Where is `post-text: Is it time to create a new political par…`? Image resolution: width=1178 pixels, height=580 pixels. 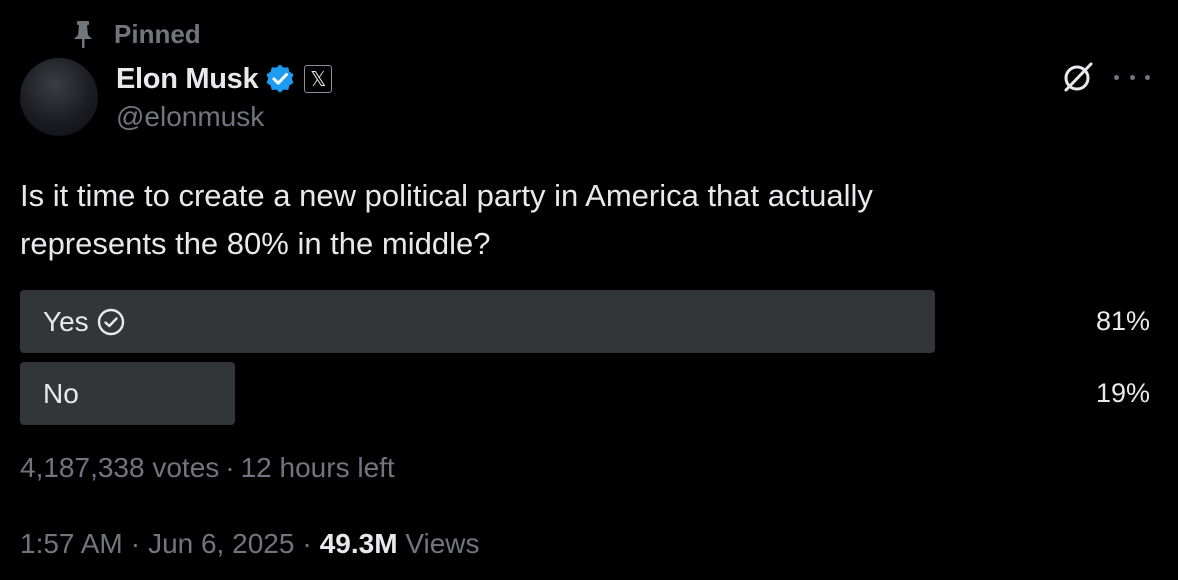 post-text: Is it time to create a new political par… is located at coordinates (446, 219).